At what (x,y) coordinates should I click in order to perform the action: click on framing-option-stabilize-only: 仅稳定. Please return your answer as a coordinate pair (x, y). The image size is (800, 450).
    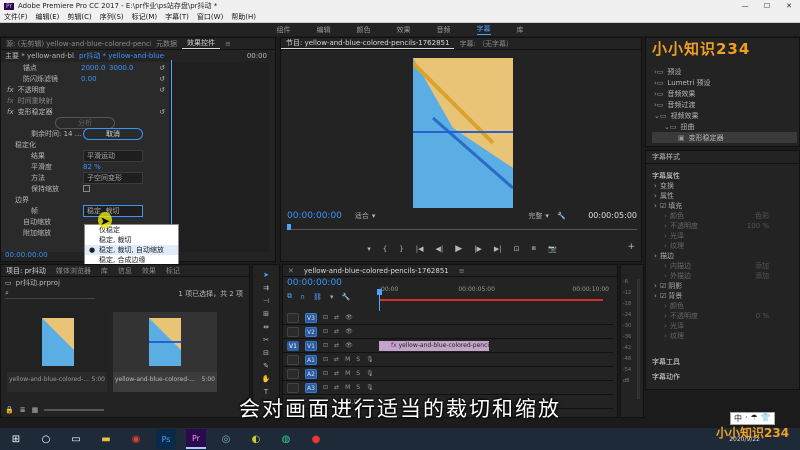
    Looking at the image, I should click on (131, 230).